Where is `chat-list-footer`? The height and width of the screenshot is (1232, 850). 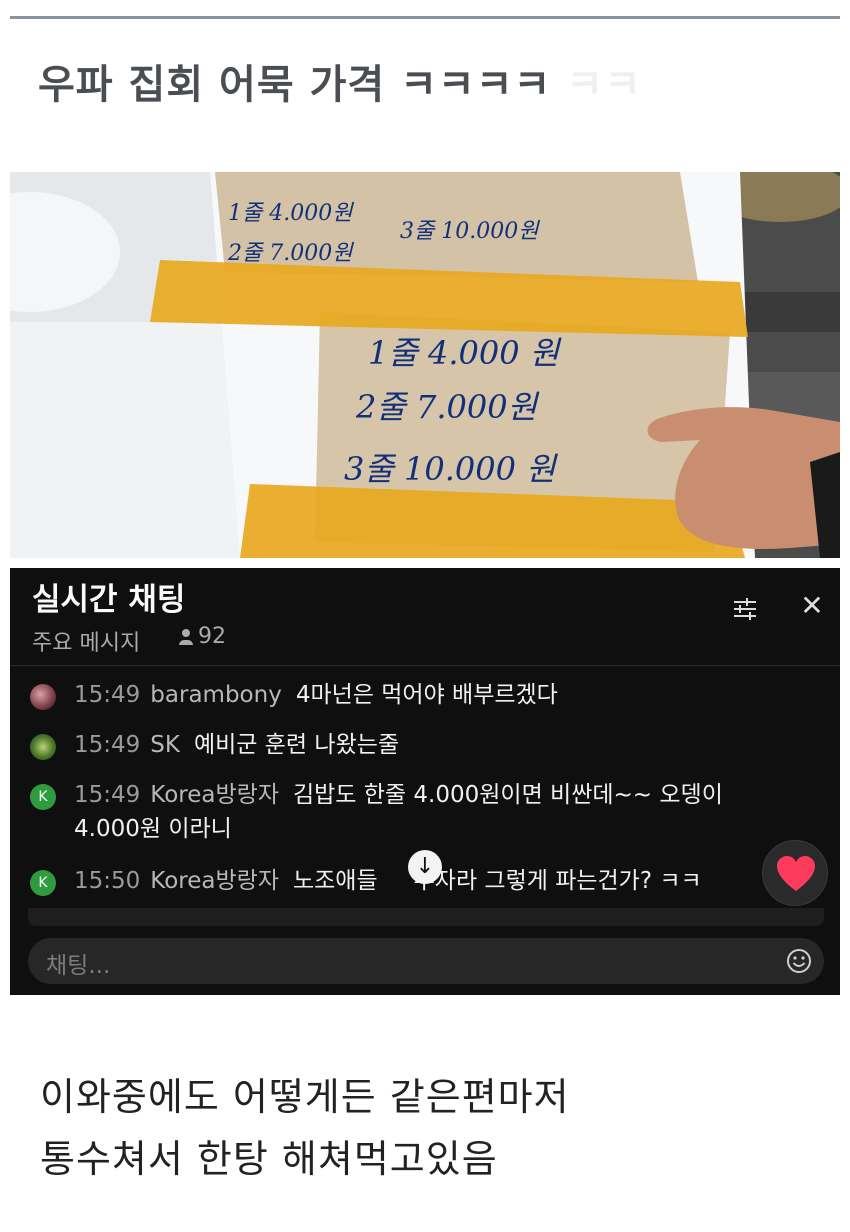 chat-list-footer is located at coordinates (426, 917).